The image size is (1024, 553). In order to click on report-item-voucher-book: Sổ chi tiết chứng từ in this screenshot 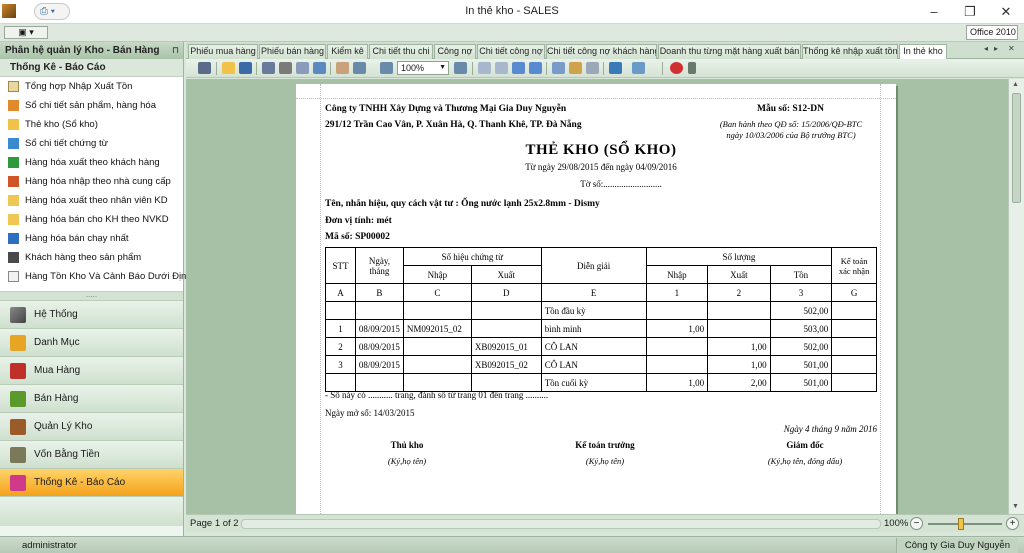, I will do `click(91, 143)`.